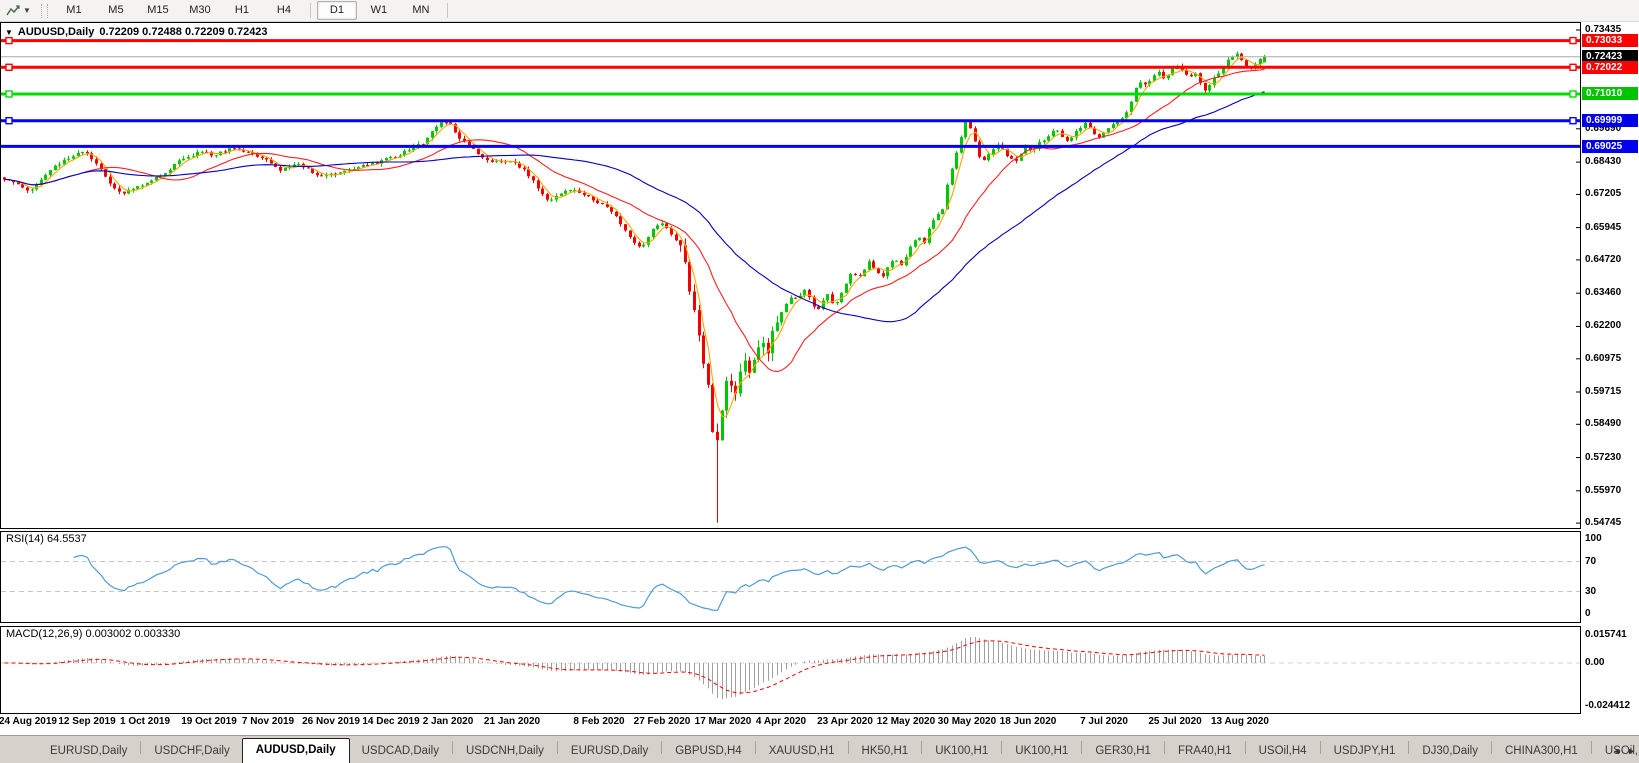 Image resolution: width=1639 pixels, height=763 pixels. I want to click on price-tick-label: 0.55970, so click(1603, 490).